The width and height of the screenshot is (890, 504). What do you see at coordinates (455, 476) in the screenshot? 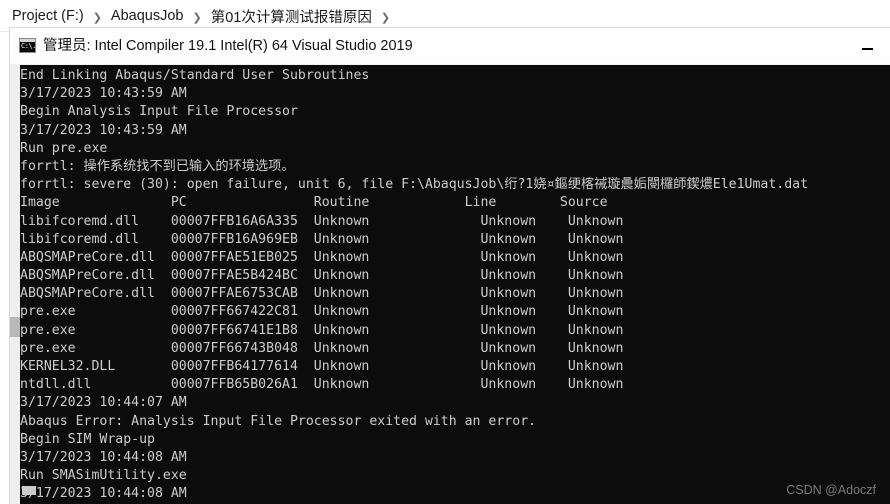
I see `console-line: Run SMASimUtility.exe` at bounding box center [455, 476].